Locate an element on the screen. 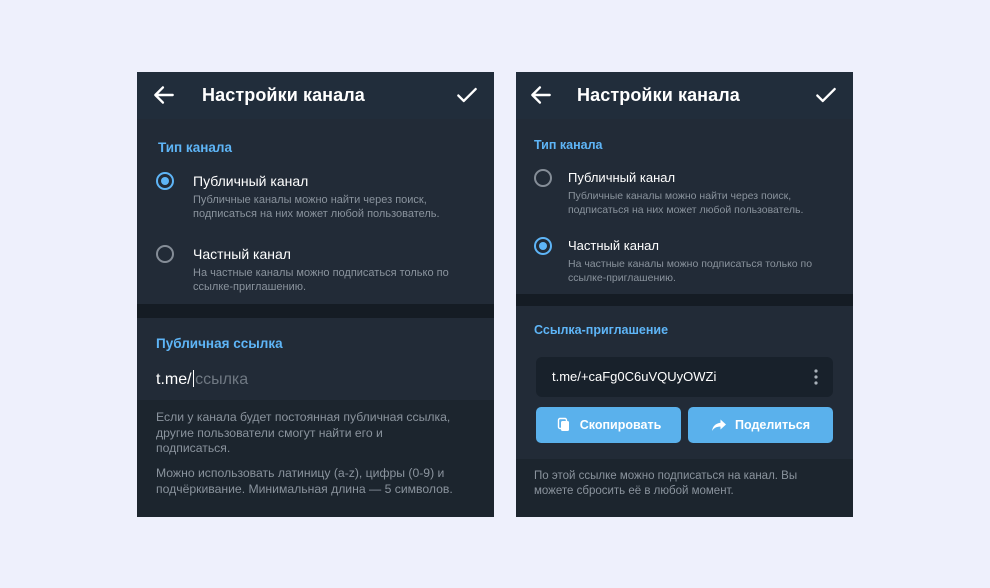 The height and width of the screenshot is (588, 990). copy-link-button: Скопировать is located at coordinates (608, 425).